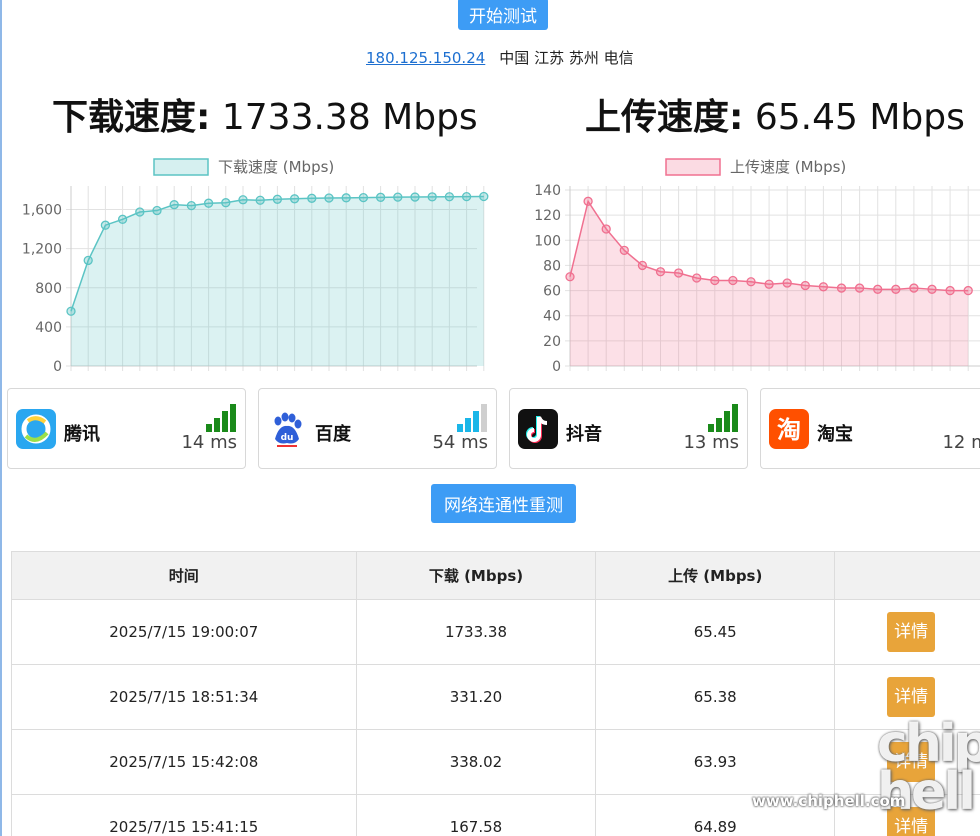  What do you see at coordinates (547, 241) in the screenshot?
I see `y-tick-label: 100` at bounding box center [547, 241].